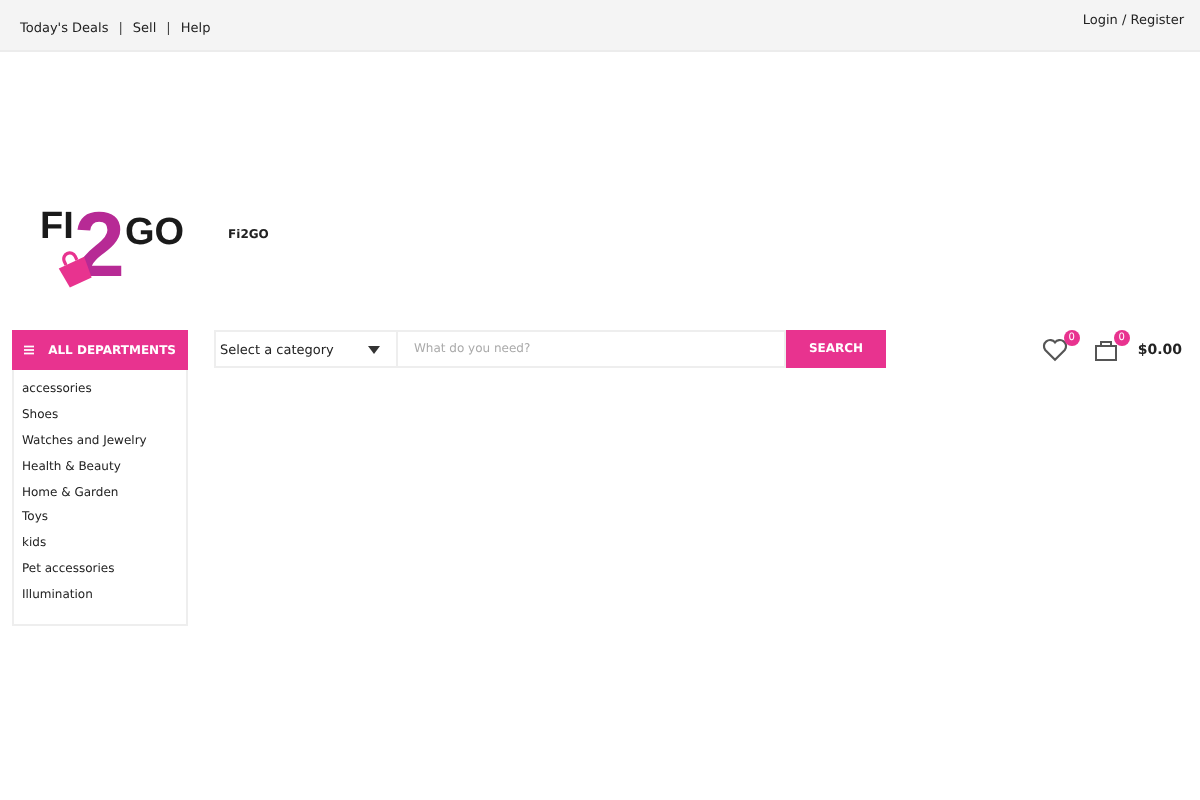 Image resolution: width=1200 pixels, height=800 pixels. I want to click on bag-icon, so click(1105, 350).